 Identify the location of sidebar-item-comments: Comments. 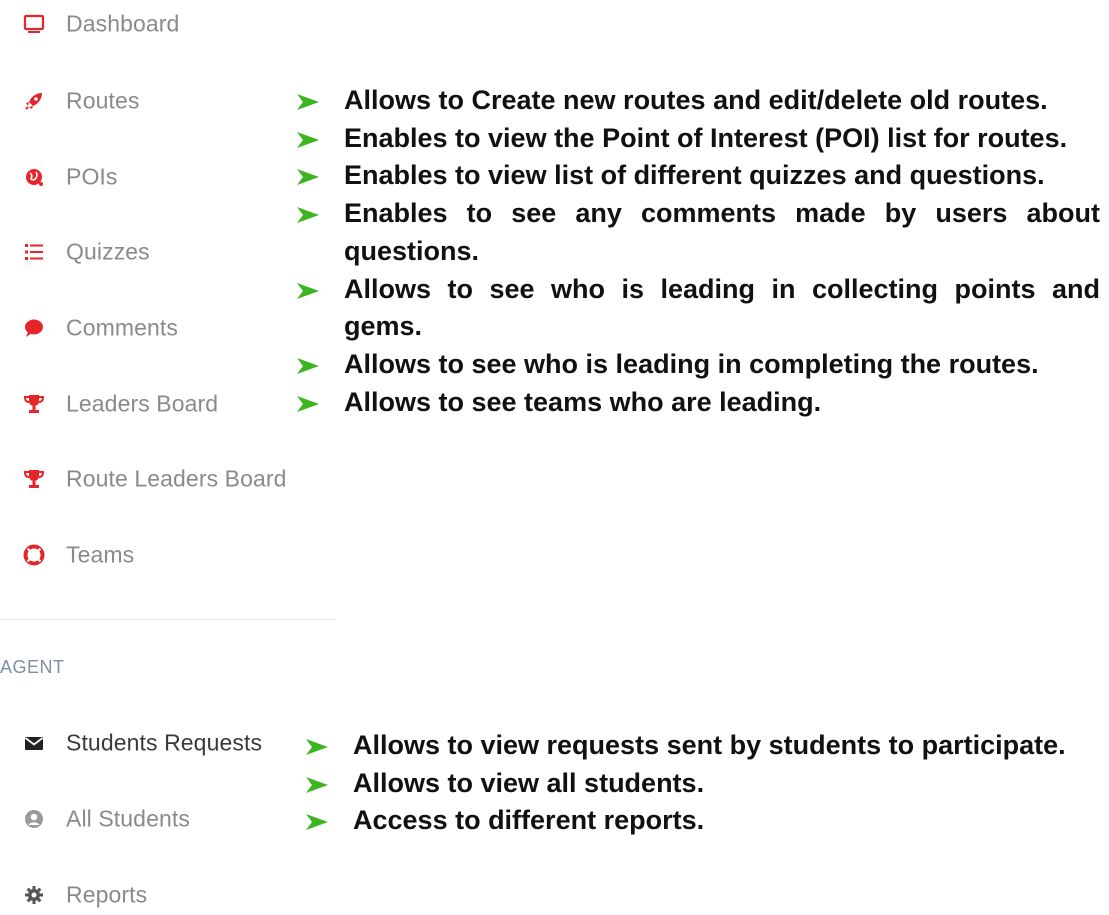
(170, 328).